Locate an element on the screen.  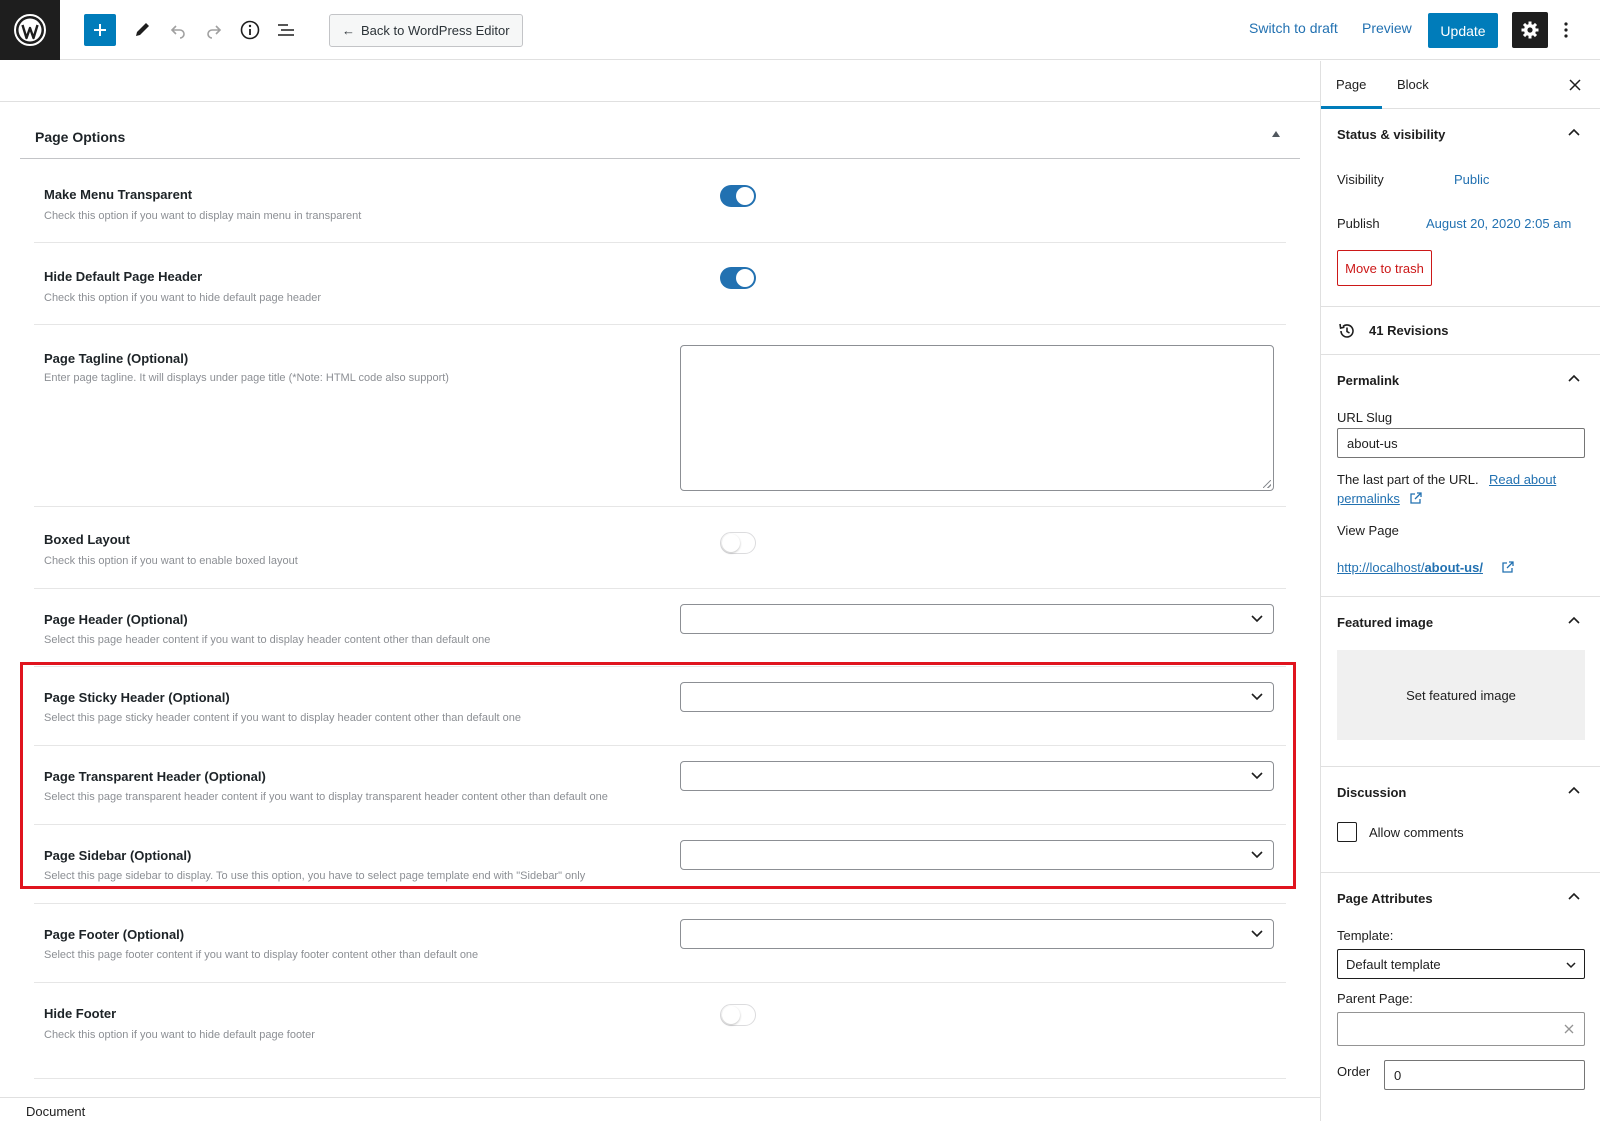
order-label: Order is located at coordinates (1354, 1071).